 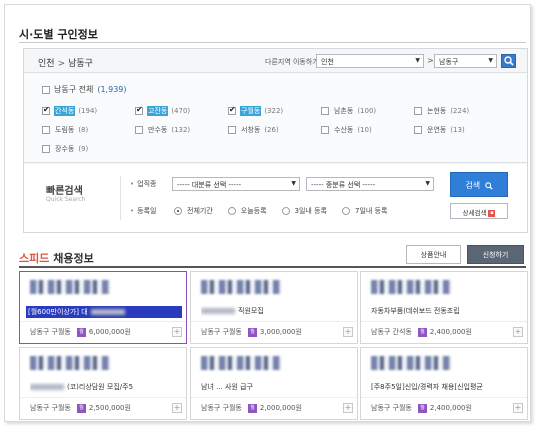 What do you see at coordinates (109, 332) in the screenshot?
I see `job-pay: 6,000,000원` at bounding box center [109, 332].